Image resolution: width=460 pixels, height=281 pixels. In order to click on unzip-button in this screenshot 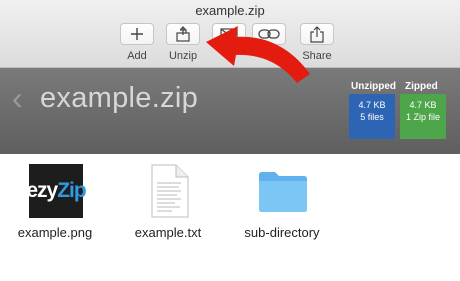, I will do `click(183, 34)`.